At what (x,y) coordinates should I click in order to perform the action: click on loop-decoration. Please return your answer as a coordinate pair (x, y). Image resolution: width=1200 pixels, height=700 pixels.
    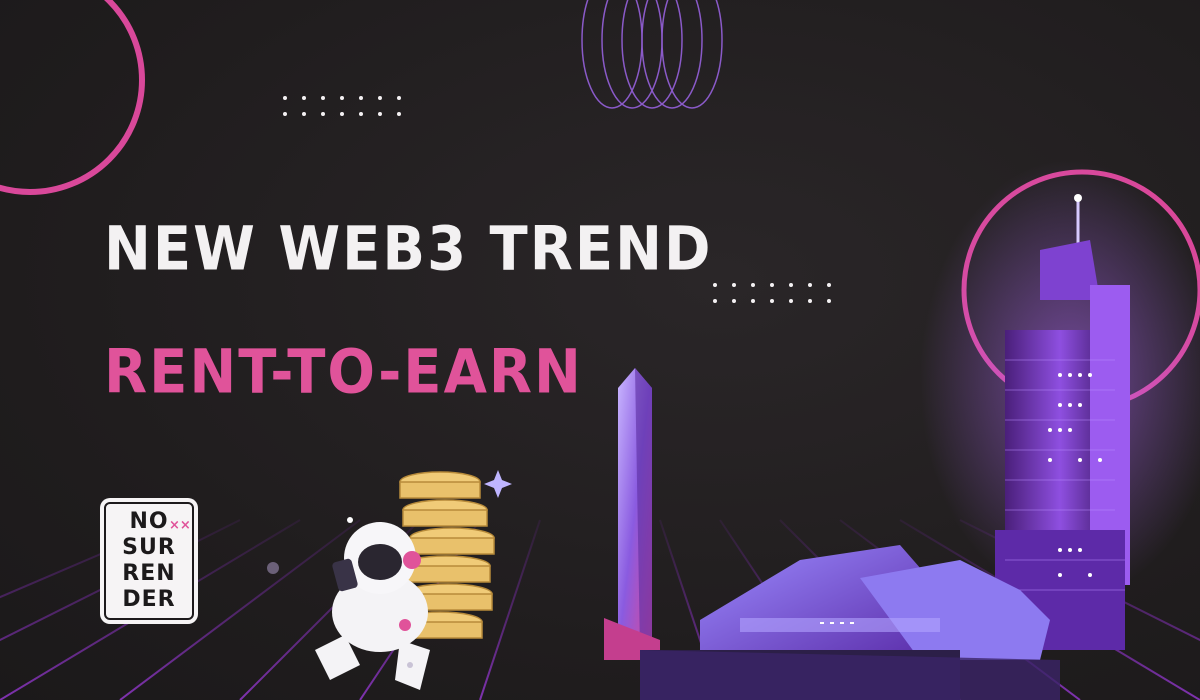
    Looking at the image, I should click on (652, 54).